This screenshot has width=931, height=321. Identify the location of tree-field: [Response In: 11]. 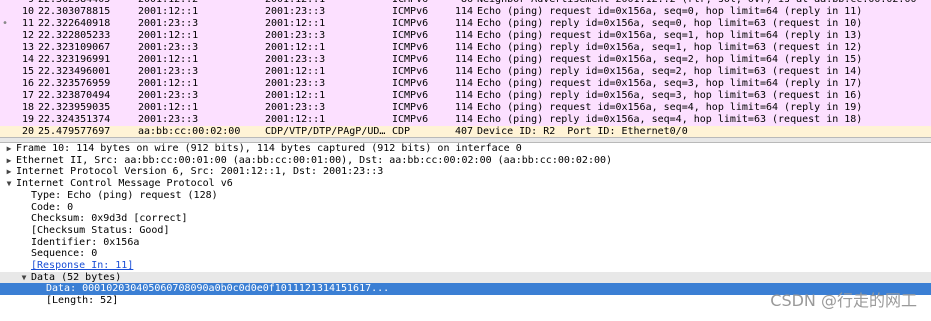
(465, 266).